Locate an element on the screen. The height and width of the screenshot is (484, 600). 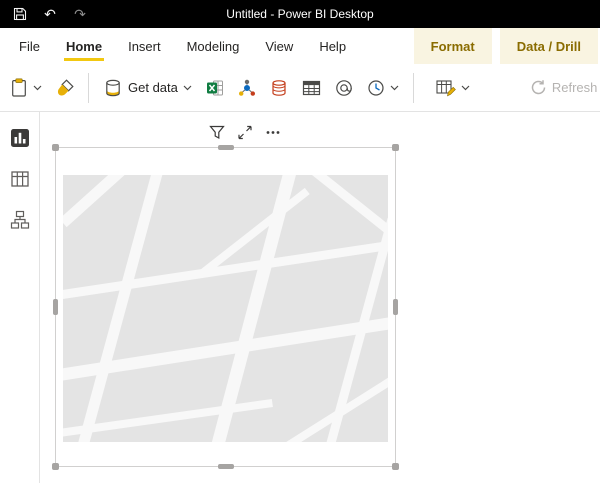
menu-file: File is located at coordinates (29, 46).